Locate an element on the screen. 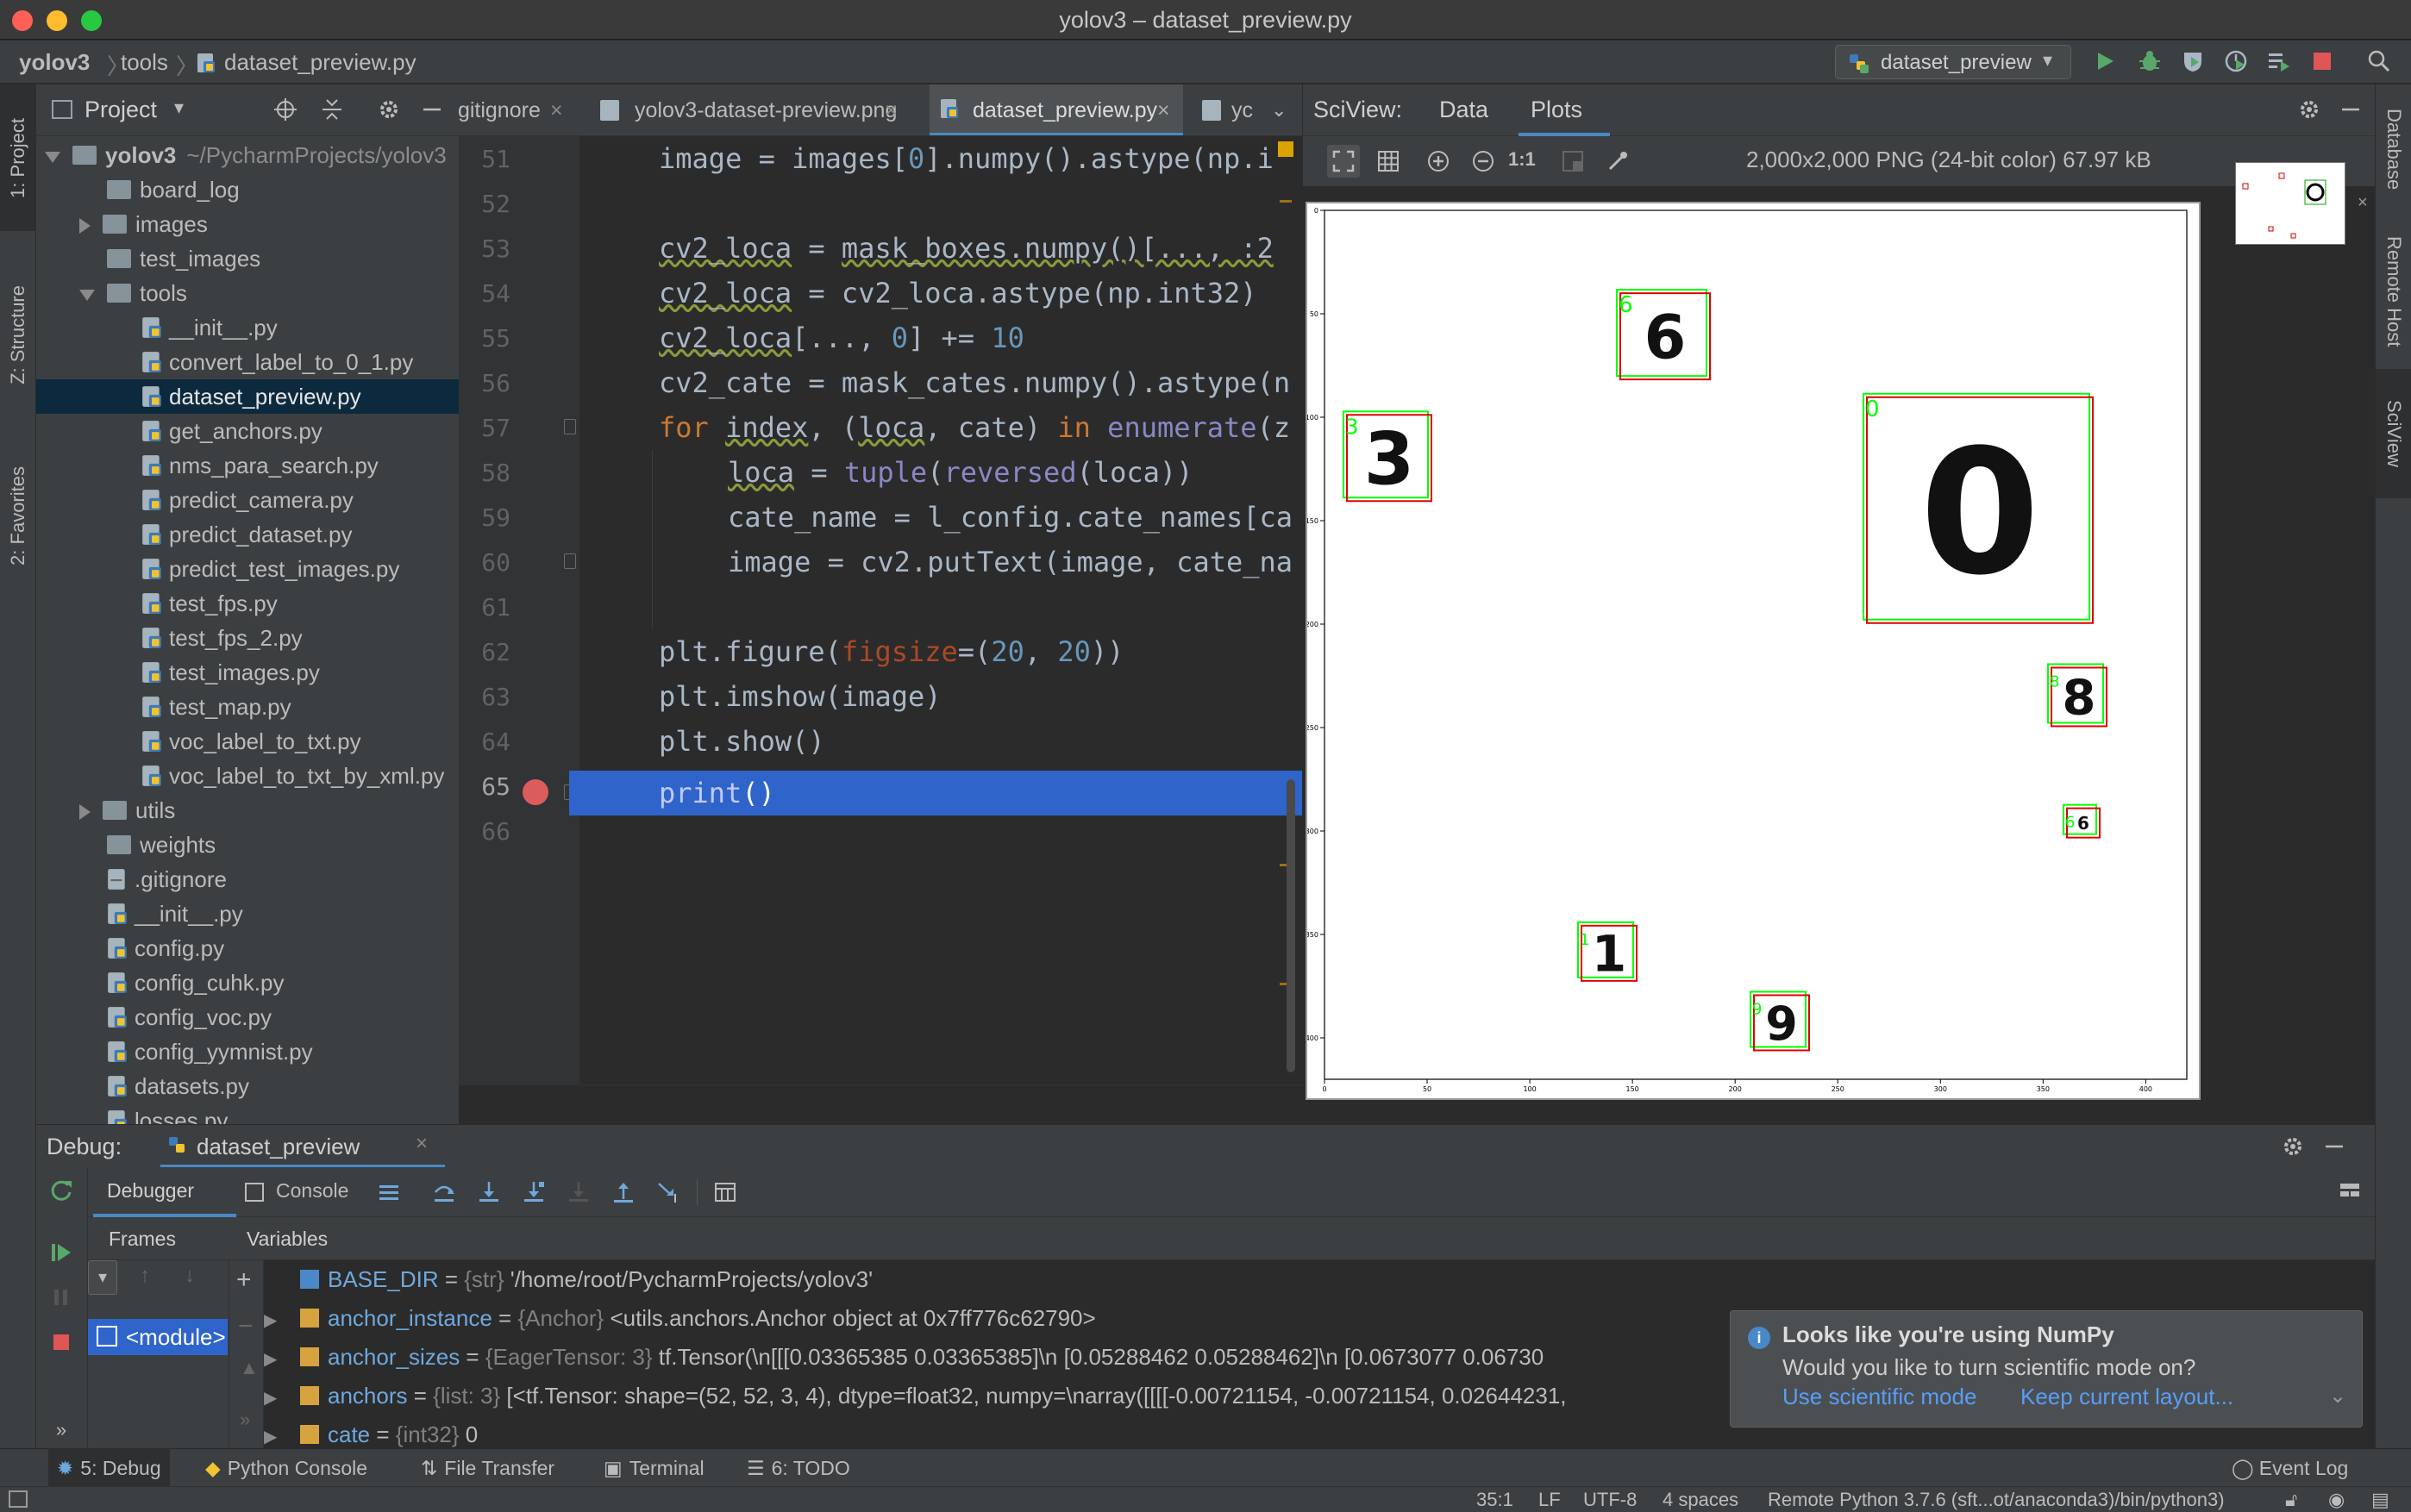 The height and width of the screenshot is (1512, 2411). remove-watch-icon: − is located at coordinates (246, 1326).